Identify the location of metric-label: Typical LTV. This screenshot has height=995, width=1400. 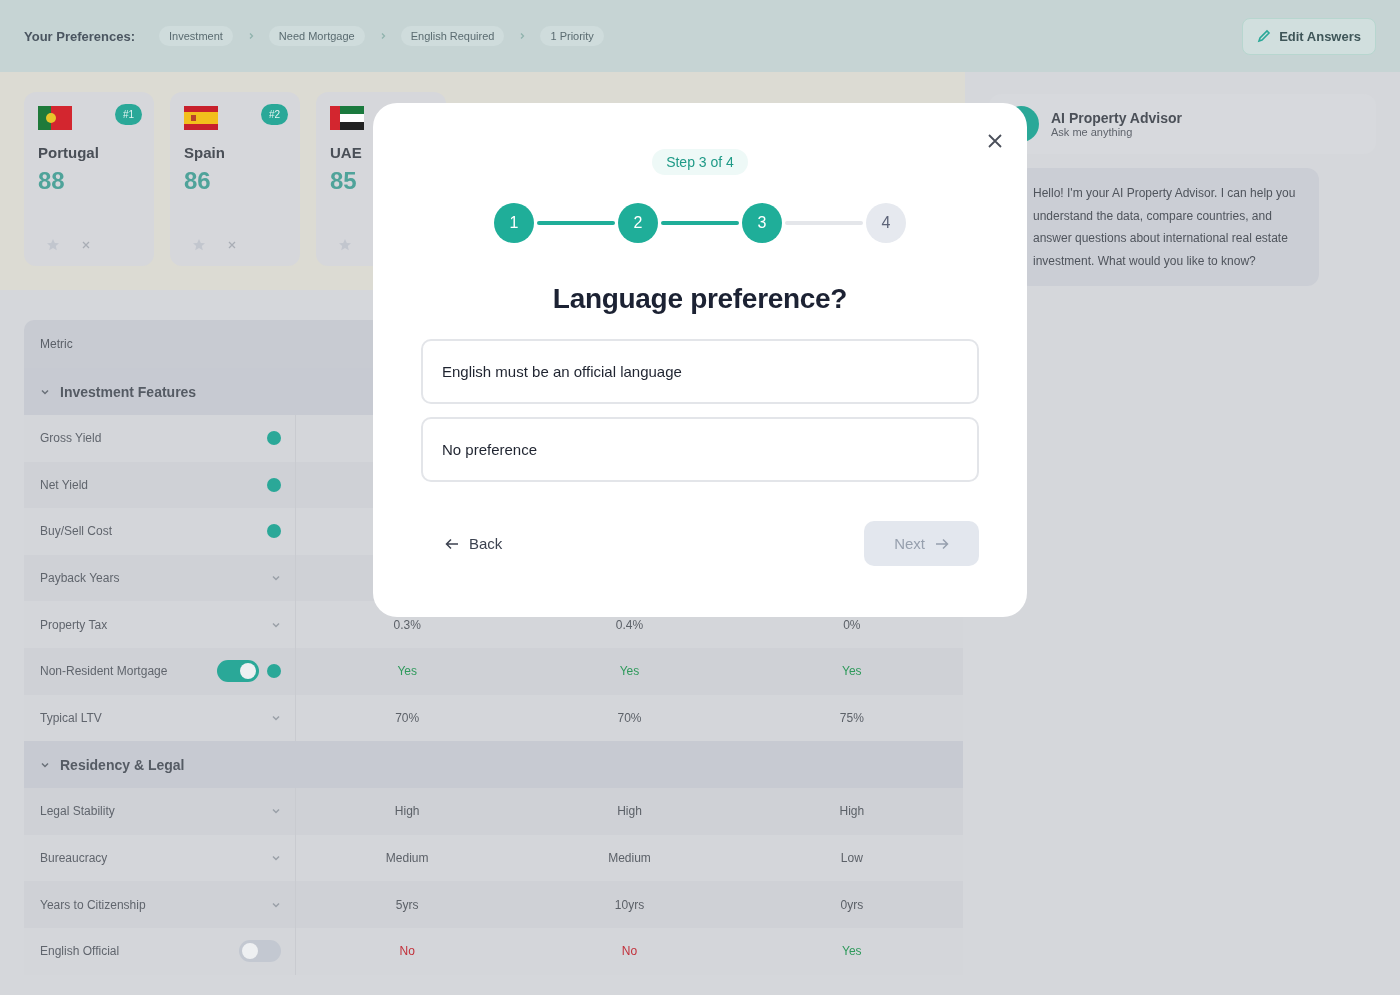
(71, 717).